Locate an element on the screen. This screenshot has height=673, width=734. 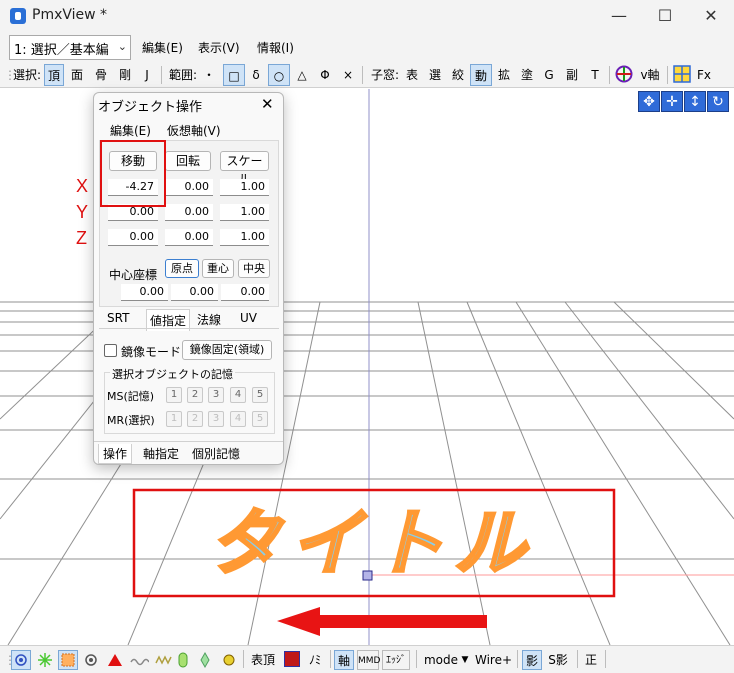
zoom-icon: ↕ is located at coordinates (695, 101).